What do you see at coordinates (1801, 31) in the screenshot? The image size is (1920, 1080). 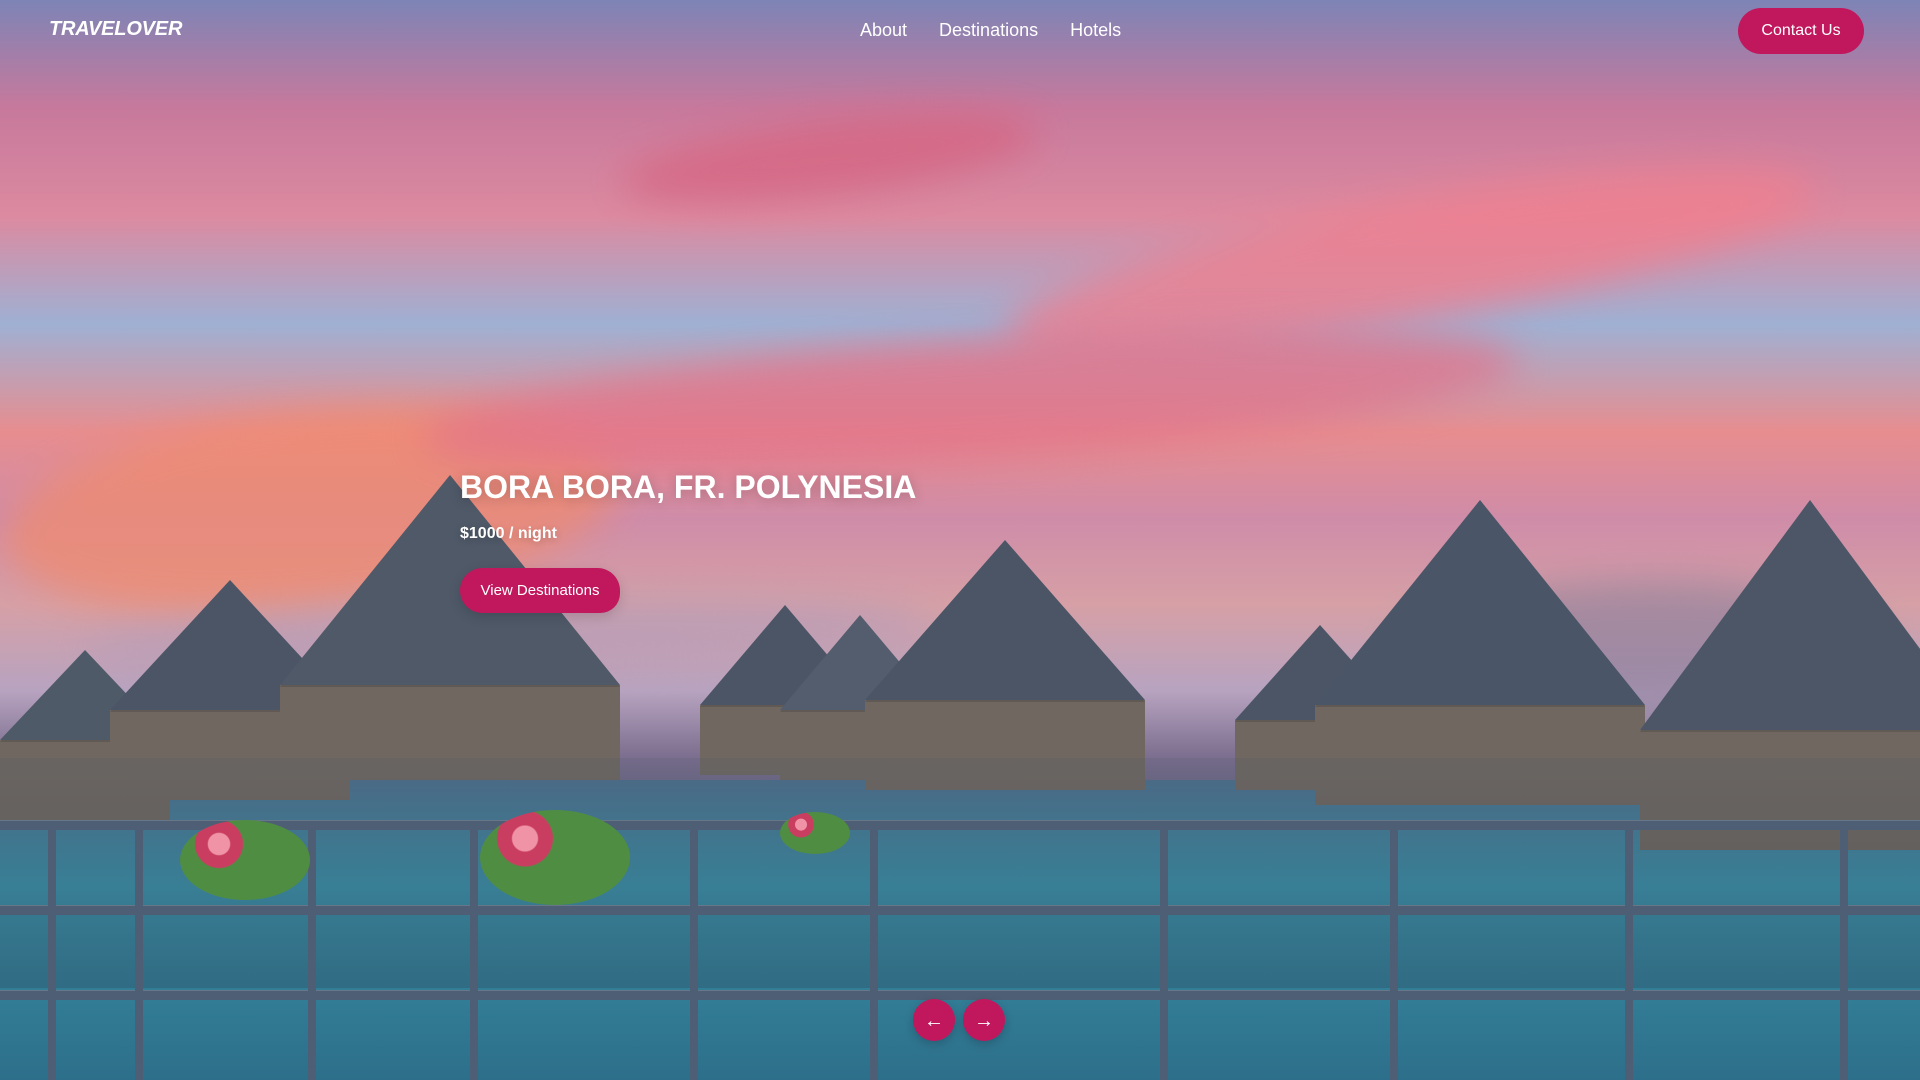 I see `contact-button: Contact Us` at bounding box center [1801, 31].